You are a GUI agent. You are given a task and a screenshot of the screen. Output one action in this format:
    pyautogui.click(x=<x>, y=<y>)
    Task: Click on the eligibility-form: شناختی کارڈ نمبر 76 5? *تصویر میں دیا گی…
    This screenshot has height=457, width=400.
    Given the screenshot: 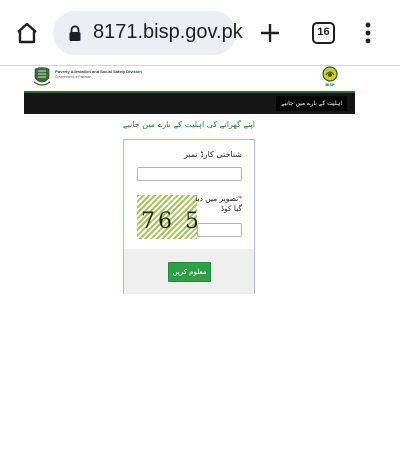 What is the action you would take?
    pyautogui.click(x=189, y=216)
    